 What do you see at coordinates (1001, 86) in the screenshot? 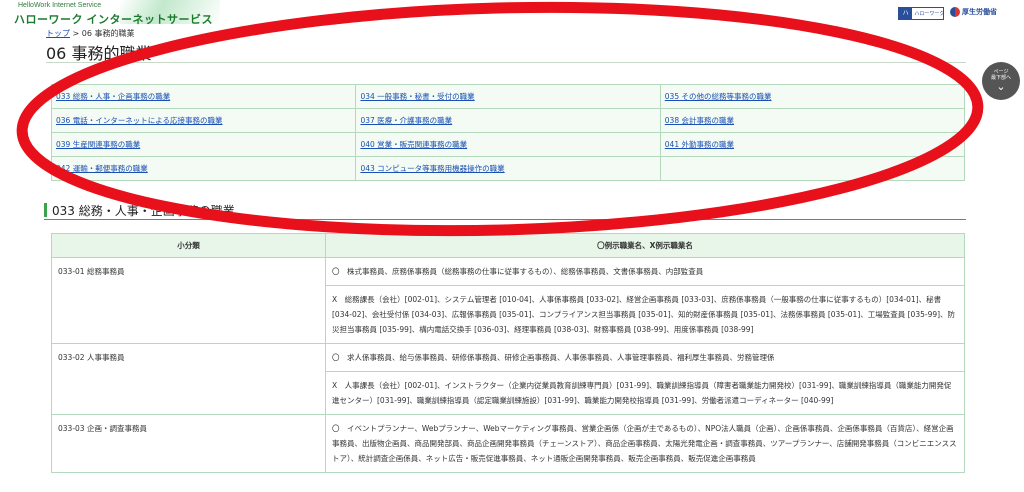
I see `chevron-down-icon: ⌄` at bounding box center [1001, 86].